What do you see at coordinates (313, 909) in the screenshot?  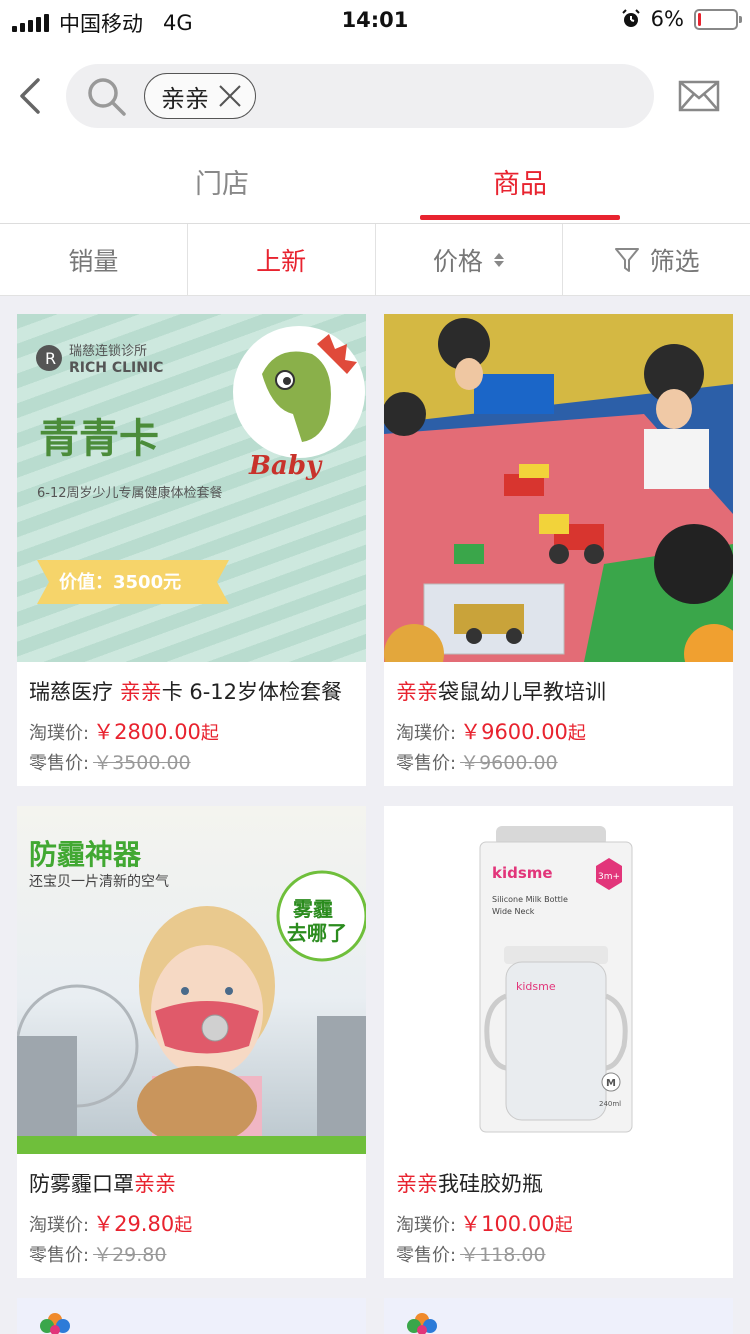 I see `svg-text: 雾霾` at bounding box center [313, 909].